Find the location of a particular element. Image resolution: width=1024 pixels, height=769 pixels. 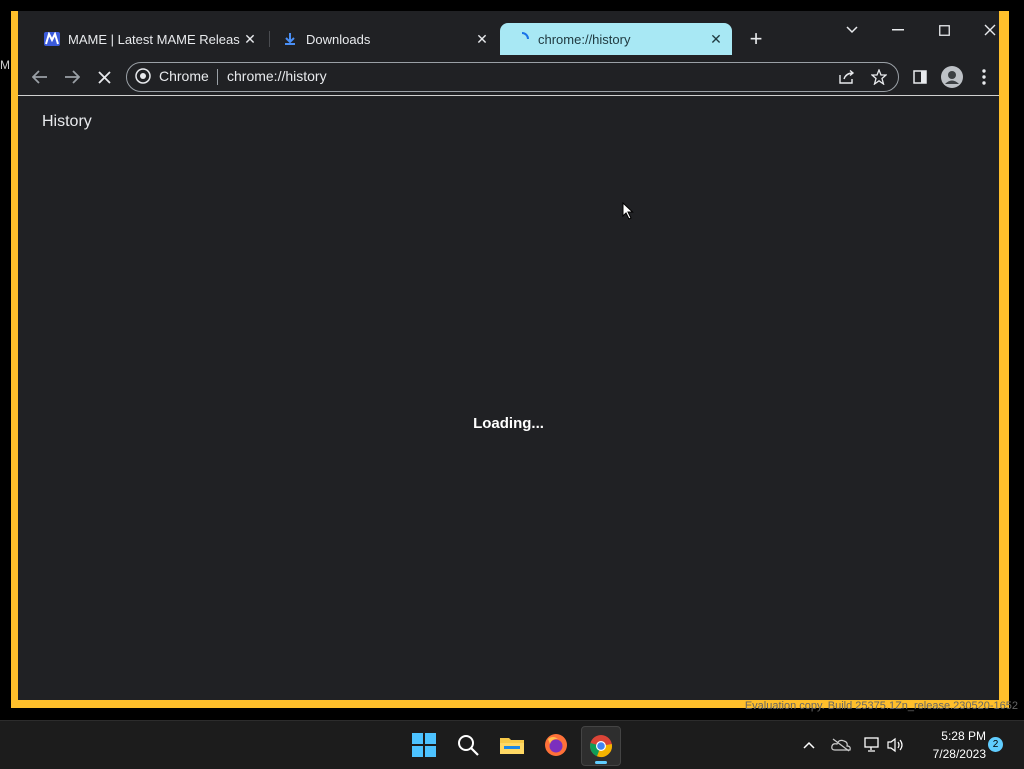

tab-mame: MAME | Latest MAME Release ✕ is located at coordinates (148, 39).